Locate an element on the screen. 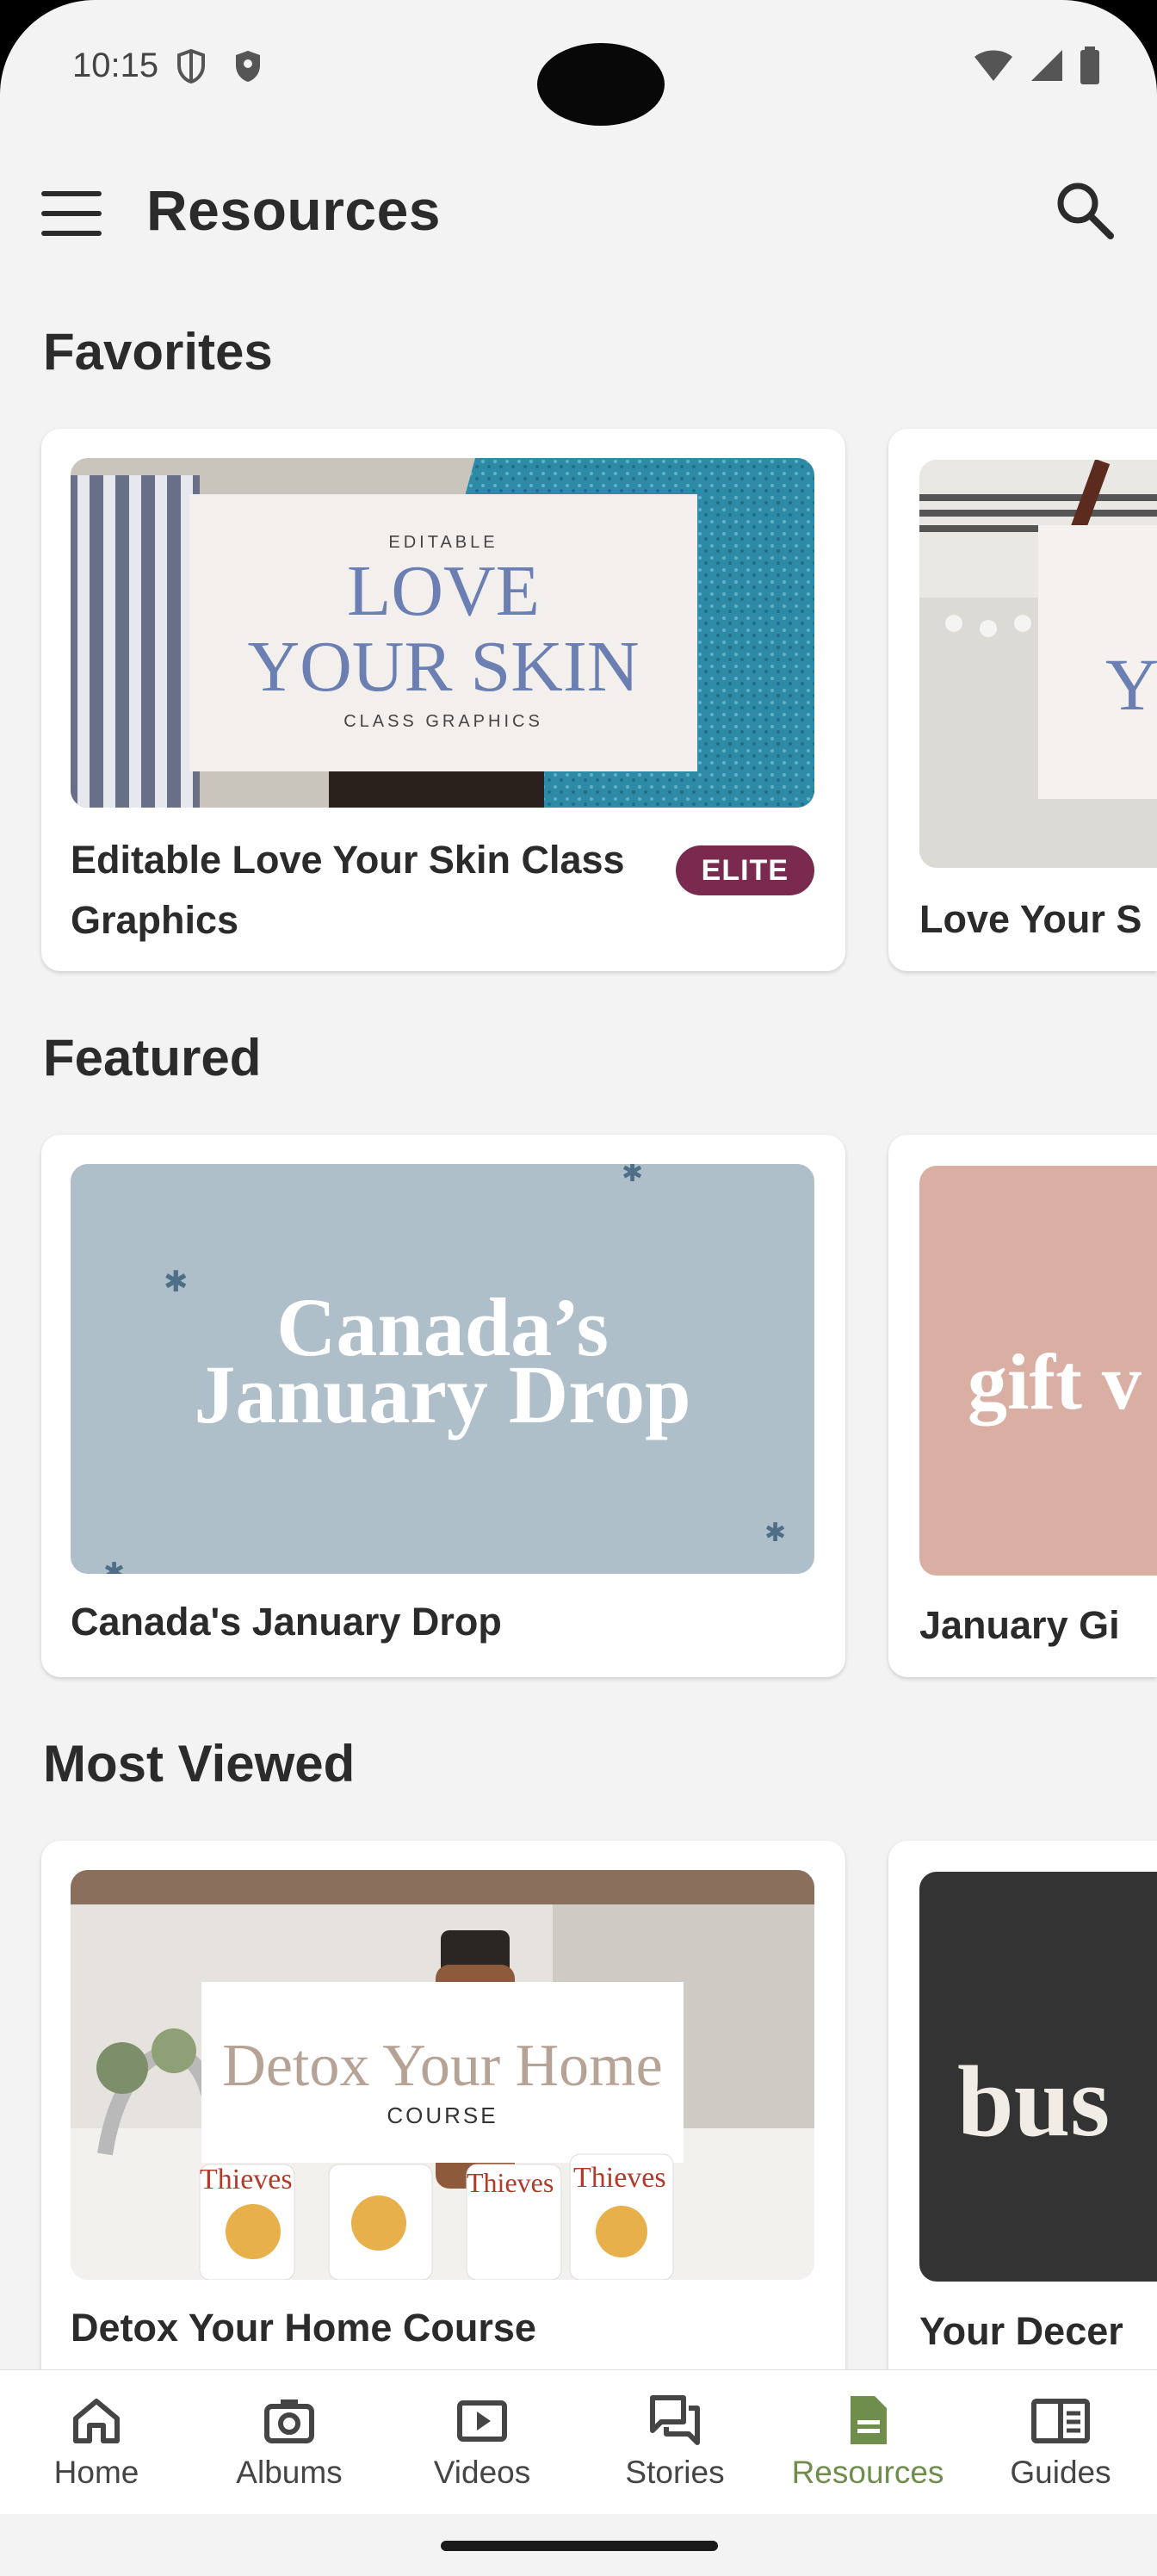 Image resolution: width=1157 pixels, height=2576 pixels. section-title-most-viewed: Most Viewed is located at coordinates (199, 1764).